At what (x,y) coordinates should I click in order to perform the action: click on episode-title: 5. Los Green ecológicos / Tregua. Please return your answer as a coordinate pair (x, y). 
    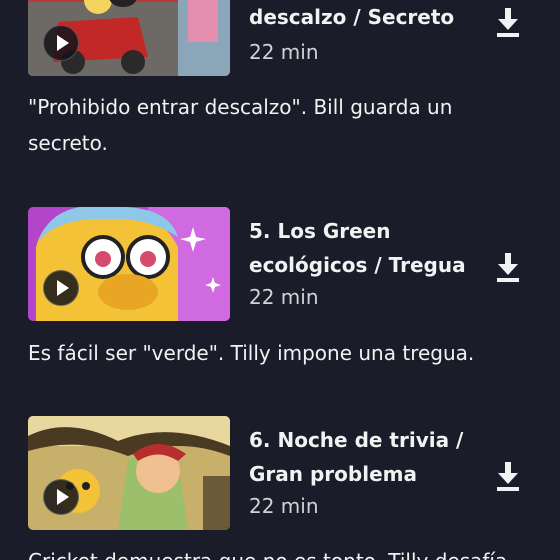
    Looking at the image, I should click on (357, 248).